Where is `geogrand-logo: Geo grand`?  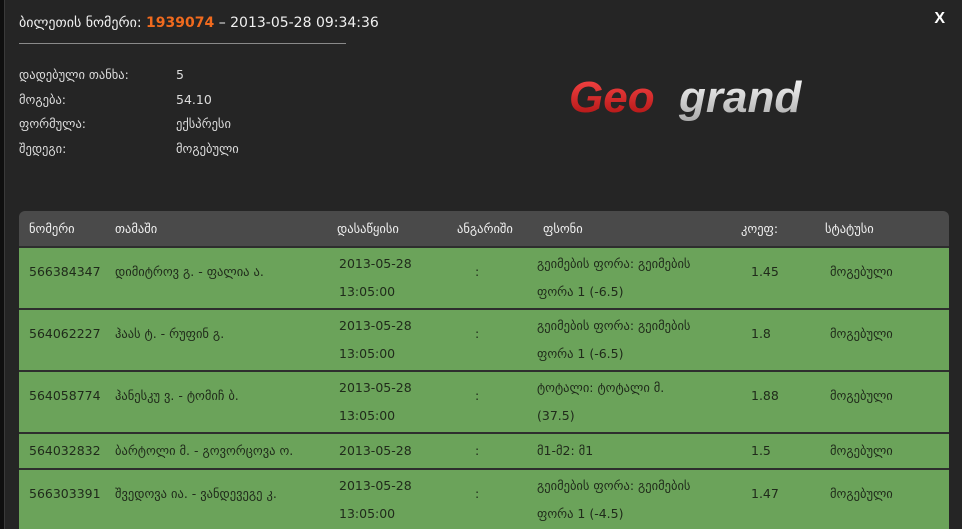 geogrand-logo: Geo grand is located at coordinates (685, 97).